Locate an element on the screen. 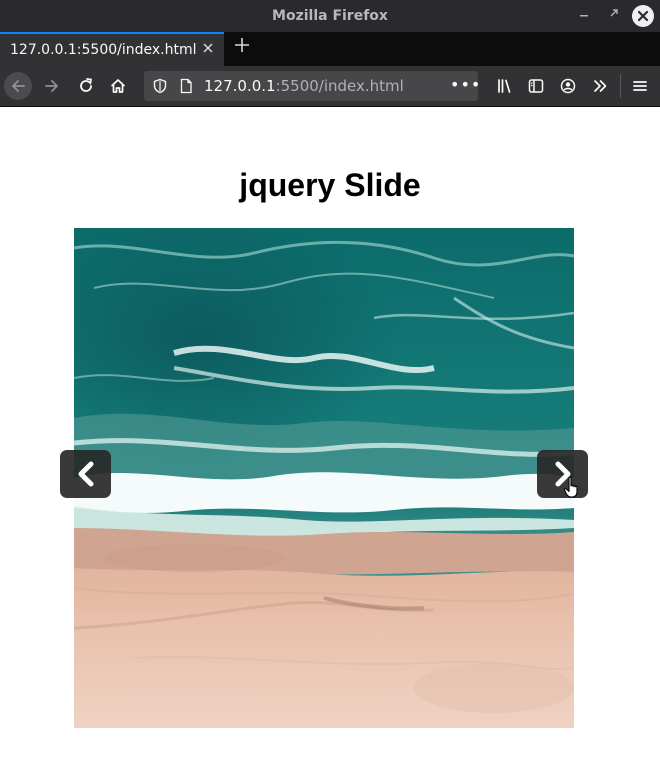 The image size is (660, 783). window-titlebar: Mozilla Firefox is located at coordinates (330, 16).